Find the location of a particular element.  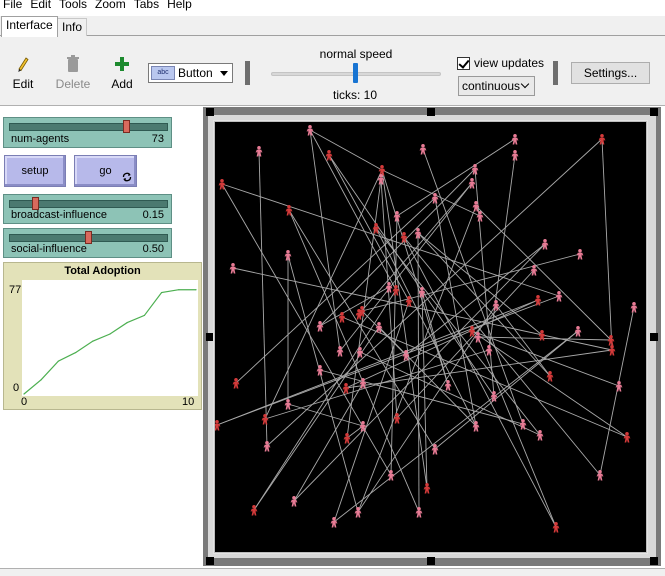

plot-title: Total Adoption is located at coordinates (102, 271).